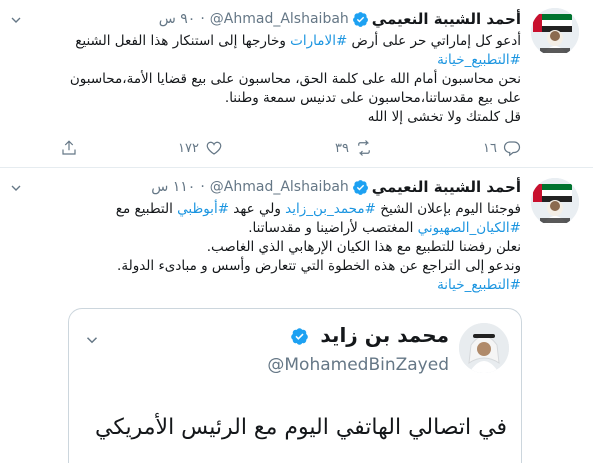  What do you see at coordinates (214, 148) in the screenshot?
I see `like-icon` at bounding box center [214, 148].